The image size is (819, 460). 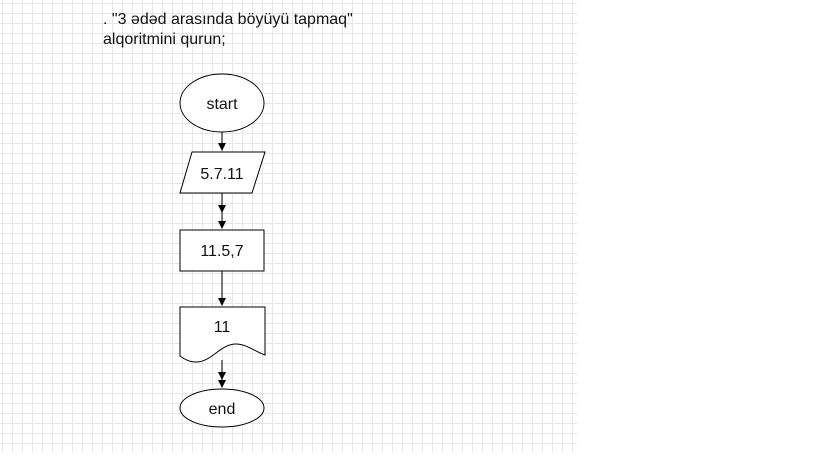 I want to click on flowchart: start 5.7.11 11.5,7 11 end, so click(x=222, y=250).